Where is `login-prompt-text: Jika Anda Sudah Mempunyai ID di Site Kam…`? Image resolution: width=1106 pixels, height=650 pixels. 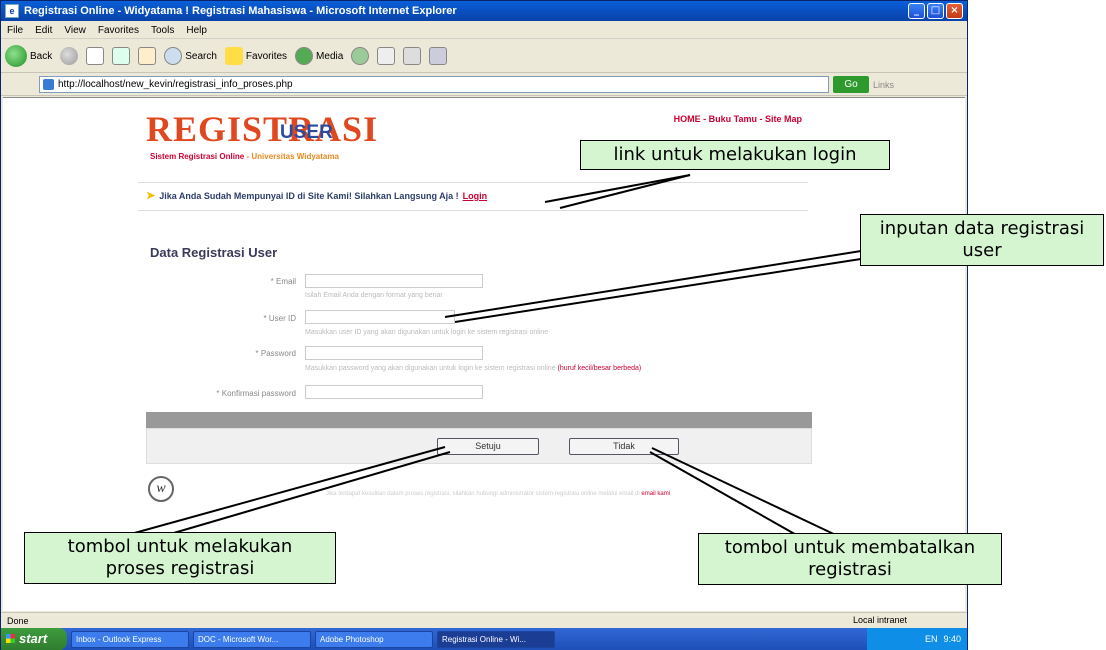
login-prompt-text: Jika Anda Sudah Mempunyai ID di Site Kam… is located at coordinates (309, 195).